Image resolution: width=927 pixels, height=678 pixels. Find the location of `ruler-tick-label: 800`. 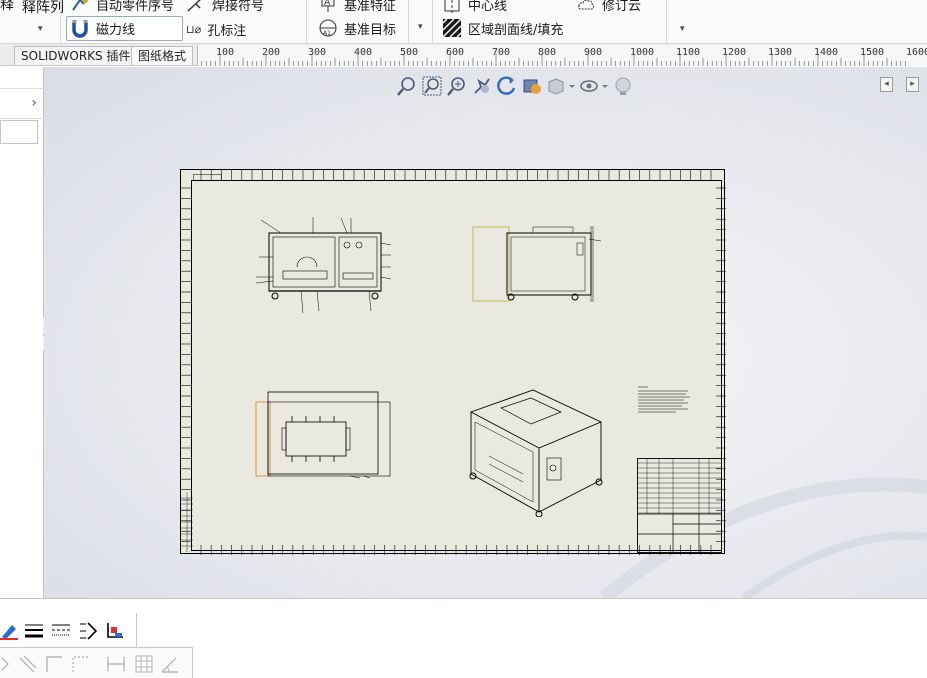

ruler-tick-label: 800 is located at coordinates (547, 52).